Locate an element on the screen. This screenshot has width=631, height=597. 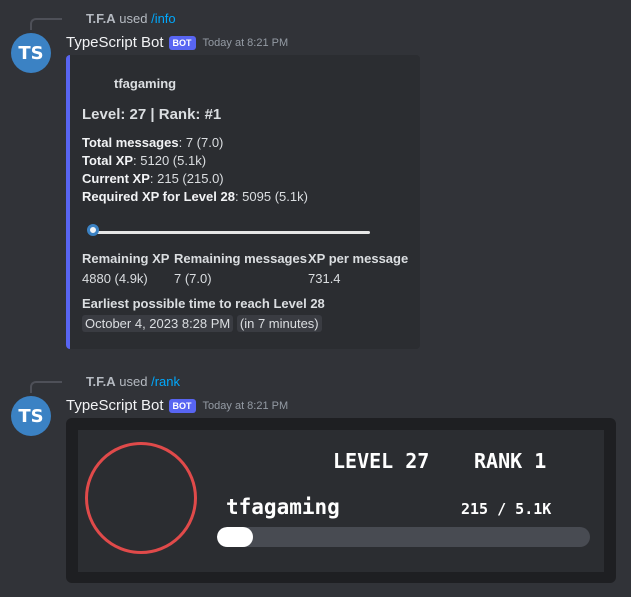
earliest-title: Earliest possible time to reach Level 28 is located at coordinates (203, 303).